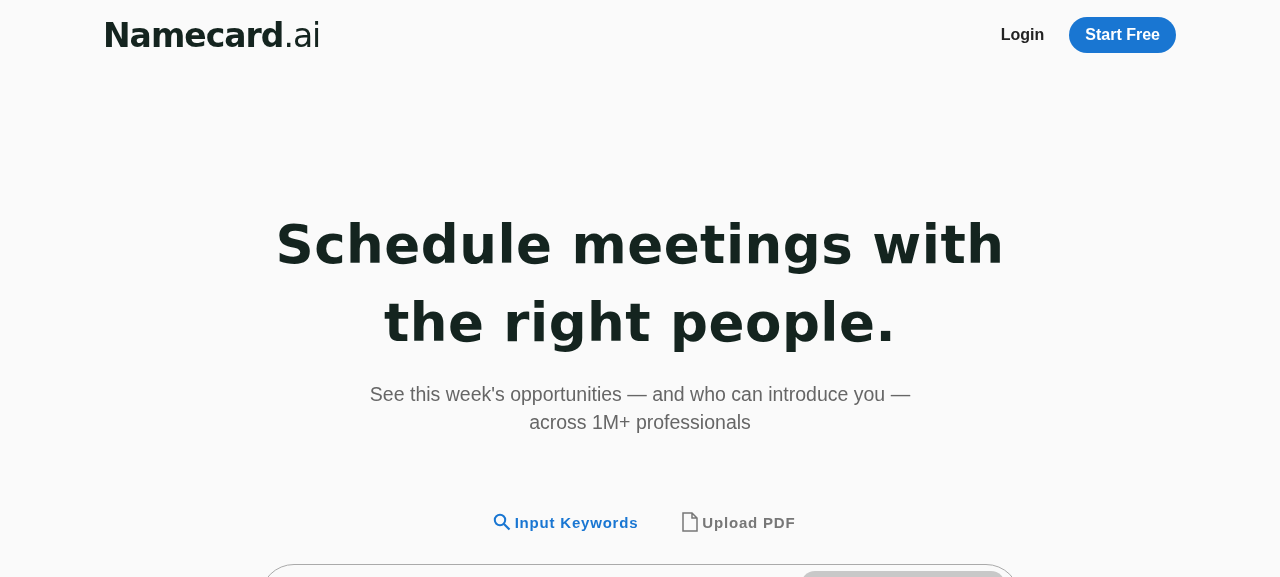 The image size is (1280, 577). What do you see at coordinates (212, 35) in the screenshot?
I see `logo: Namecard.ai` at bounding box center [212, 35].